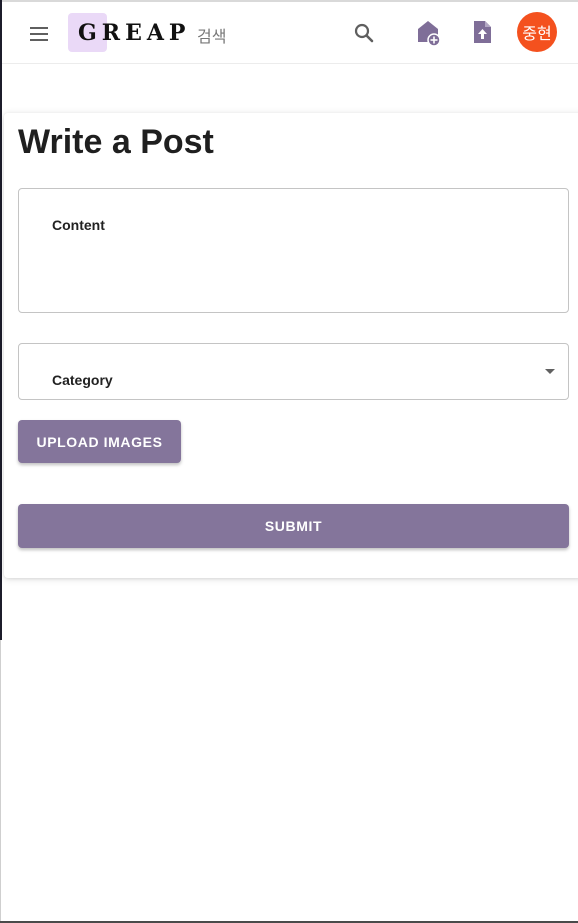 The image size is (578, 923). What do you see at coordinates (211, 35) in the screenshot?
I see `search-hint: 검색` at bounding box center [211, 35].